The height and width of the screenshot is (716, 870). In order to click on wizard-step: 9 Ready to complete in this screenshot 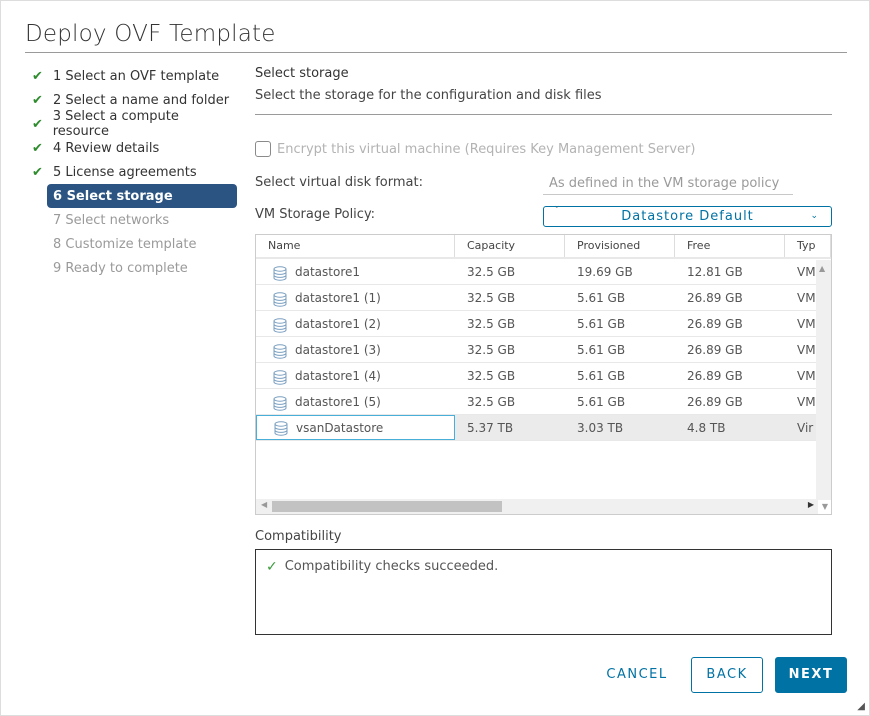, I will do `click(134, 268)`.